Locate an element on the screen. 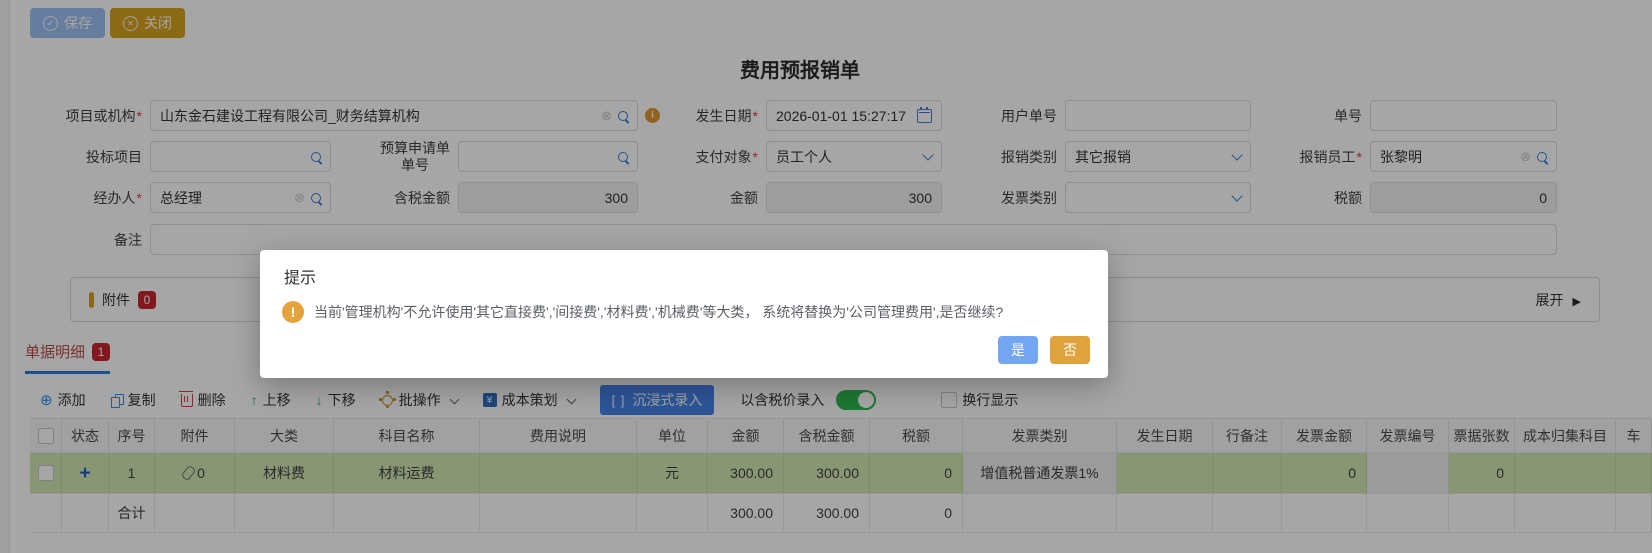  no-button: 否 is located at coordinates (1070, 350).